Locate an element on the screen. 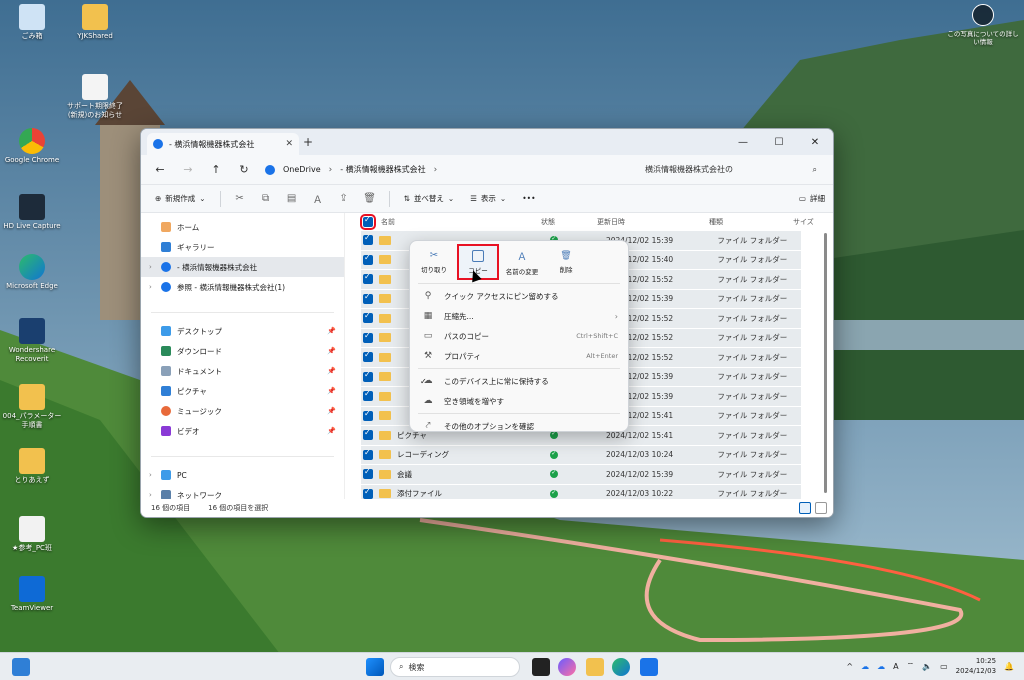 Image resolution: width=1024 pixels, height=680 pixels. nav-item-music: ミュージック 📌 is located at coordinates (242, 411).